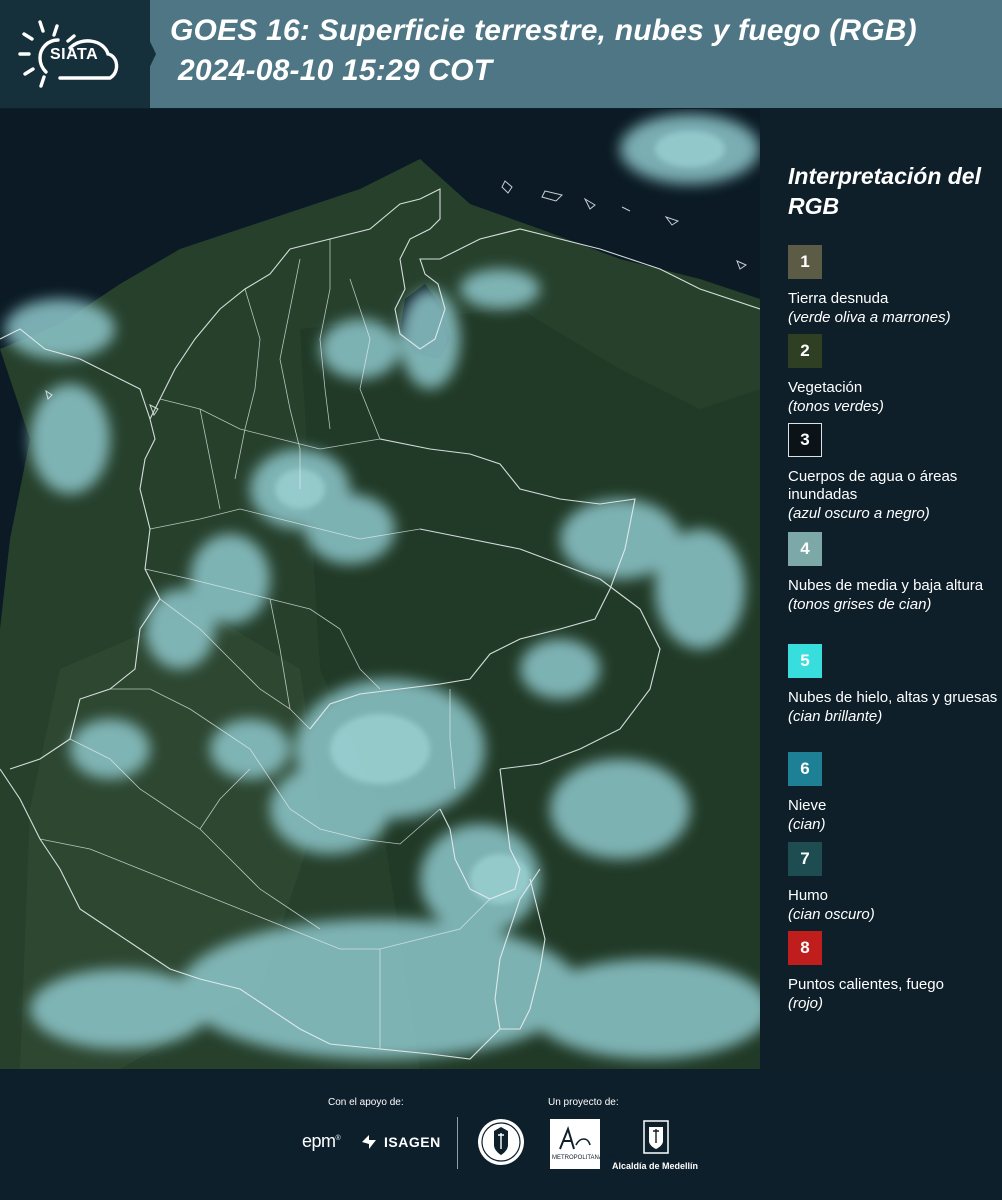  I want to click on legend-label: Nubes de hielo, altas y gruesas, so click(893, 697).